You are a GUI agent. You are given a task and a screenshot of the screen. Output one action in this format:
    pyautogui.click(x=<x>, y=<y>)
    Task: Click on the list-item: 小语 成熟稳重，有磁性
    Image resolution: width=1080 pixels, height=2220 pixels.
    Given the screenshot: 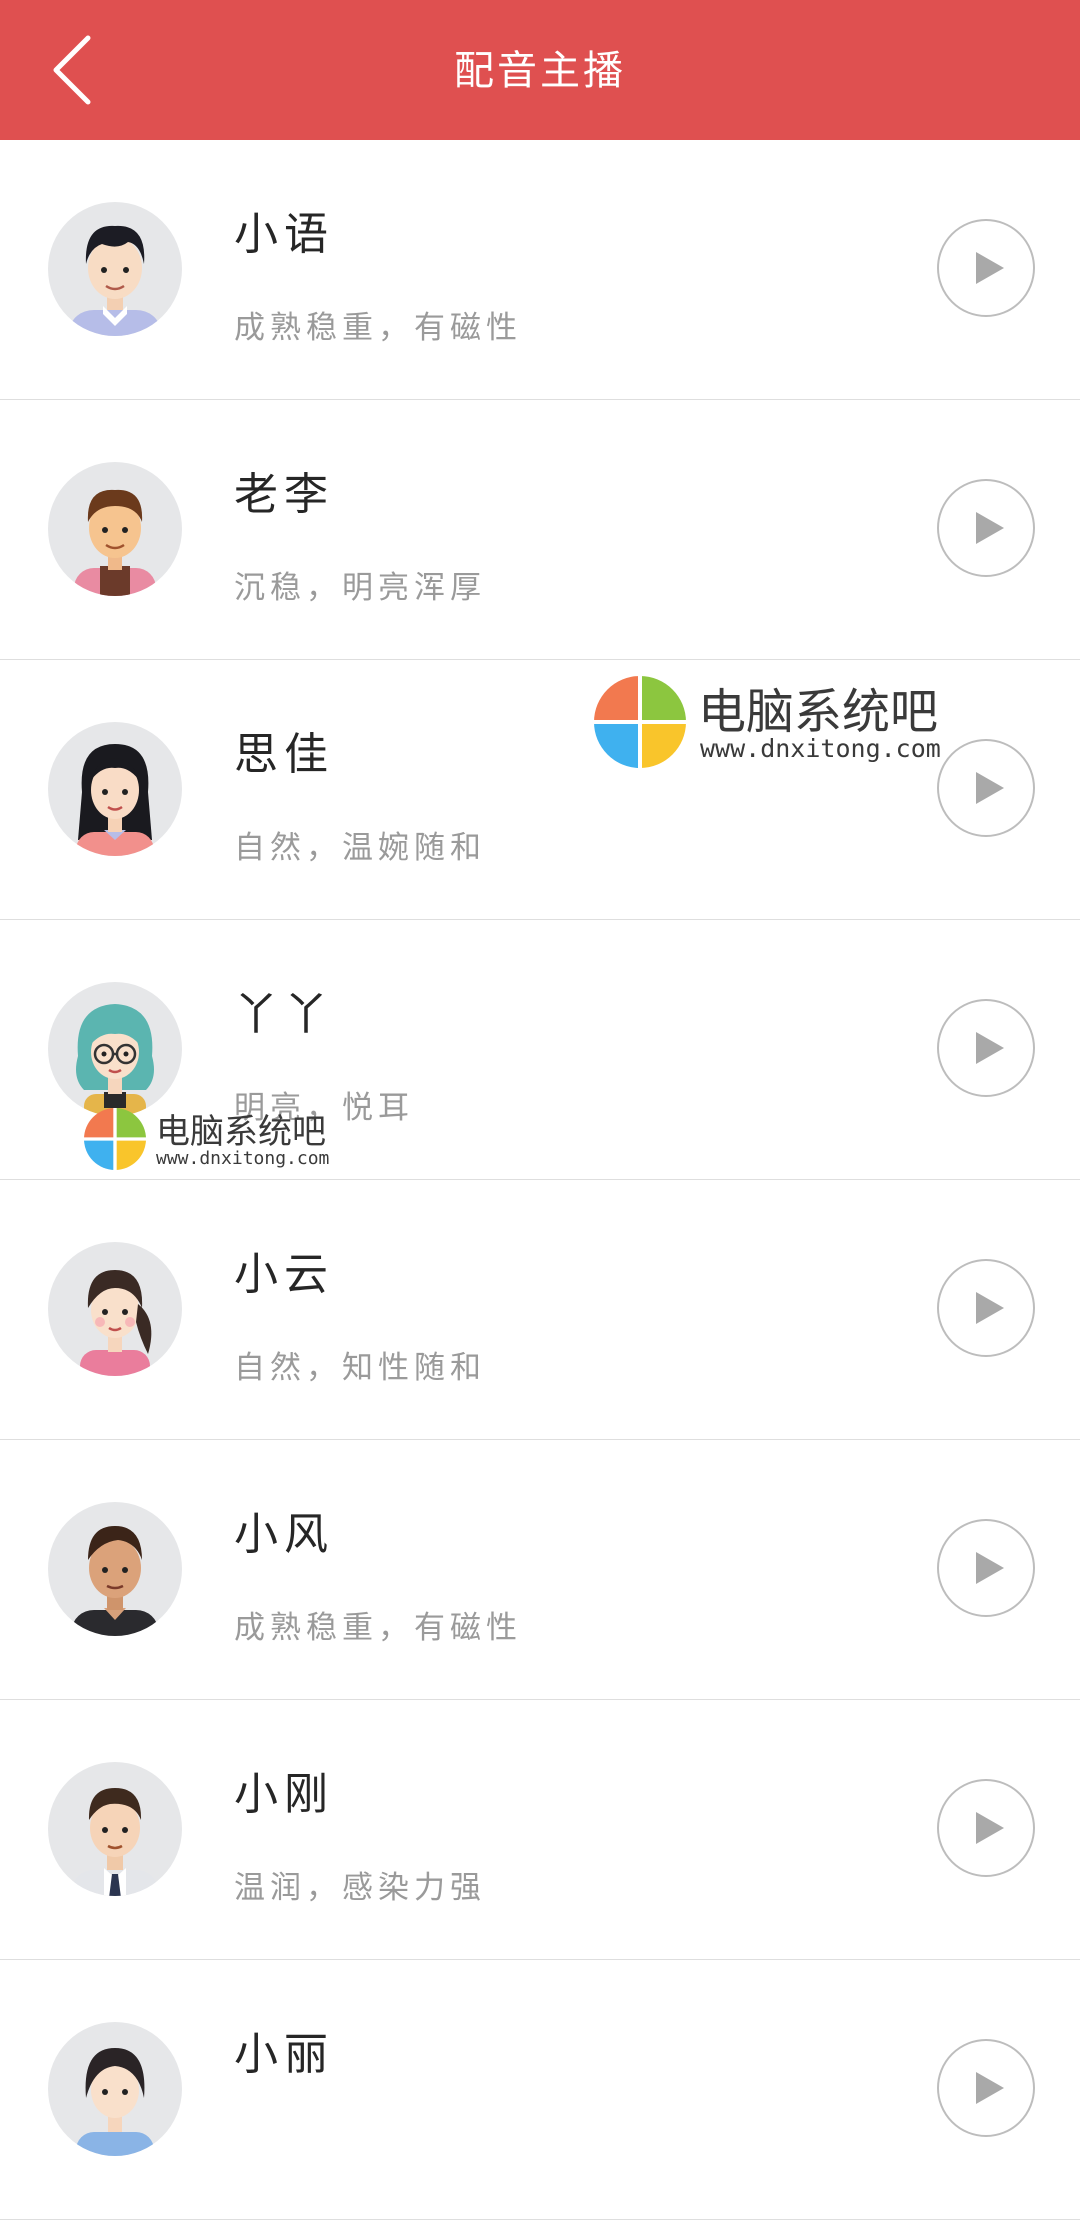 What is the action you would take?
    pyautogui.click(x=540, y=270)
    